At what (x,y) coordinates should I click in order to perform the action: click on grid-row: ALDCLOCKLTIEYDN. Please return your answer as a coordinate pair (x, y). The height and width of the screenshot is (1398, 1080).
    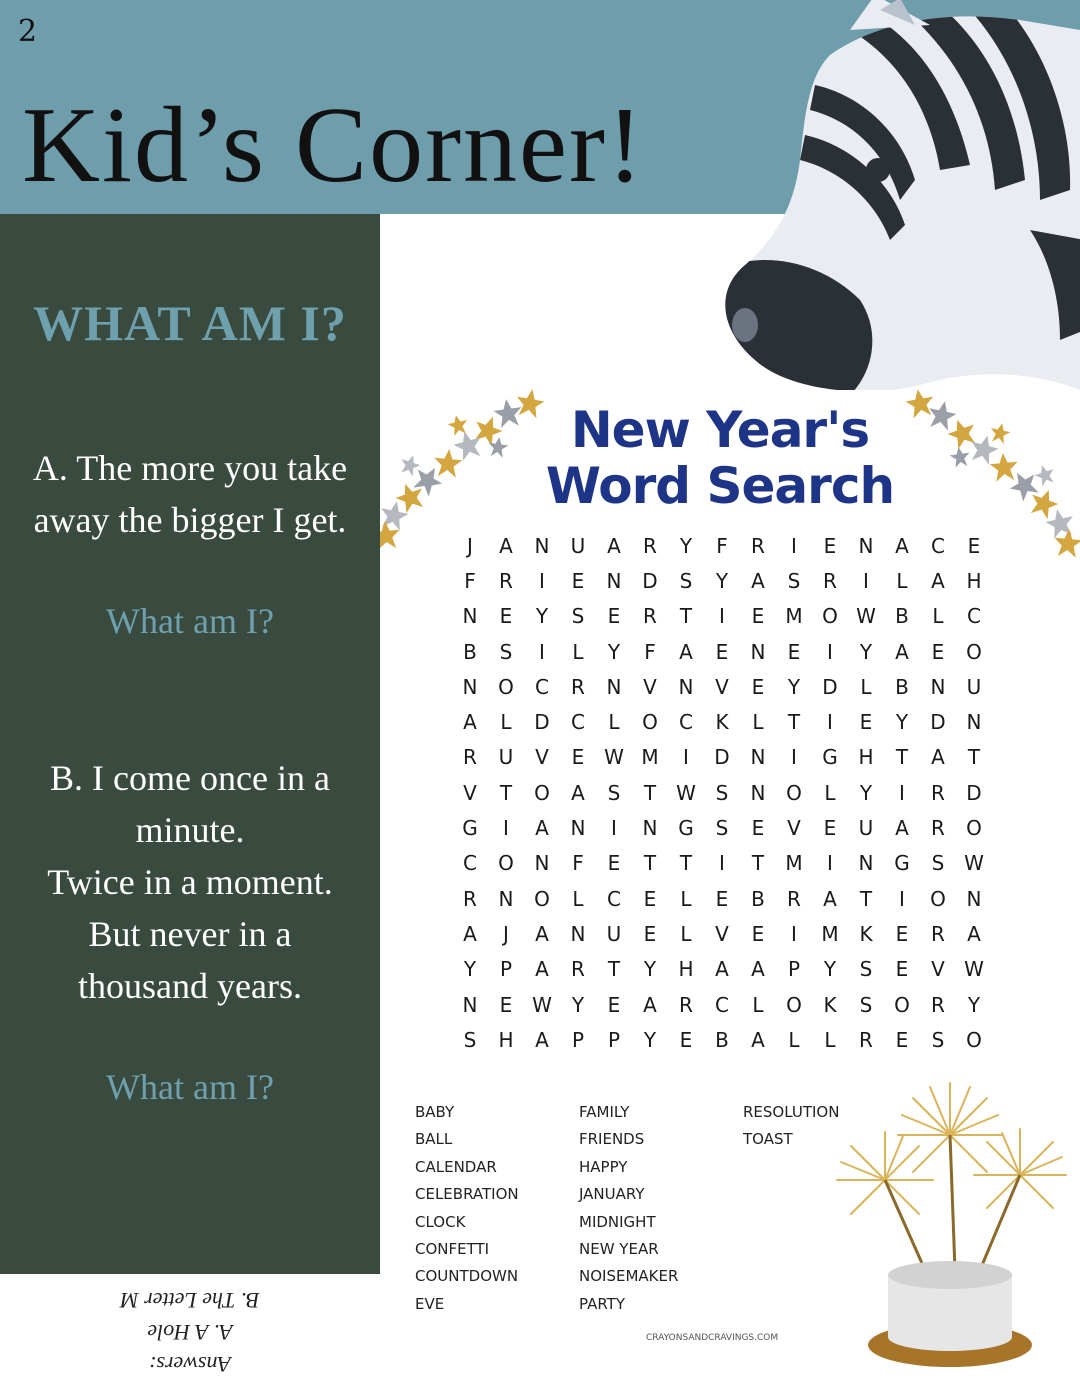
    Looking at the image, I should click on (722, 721).